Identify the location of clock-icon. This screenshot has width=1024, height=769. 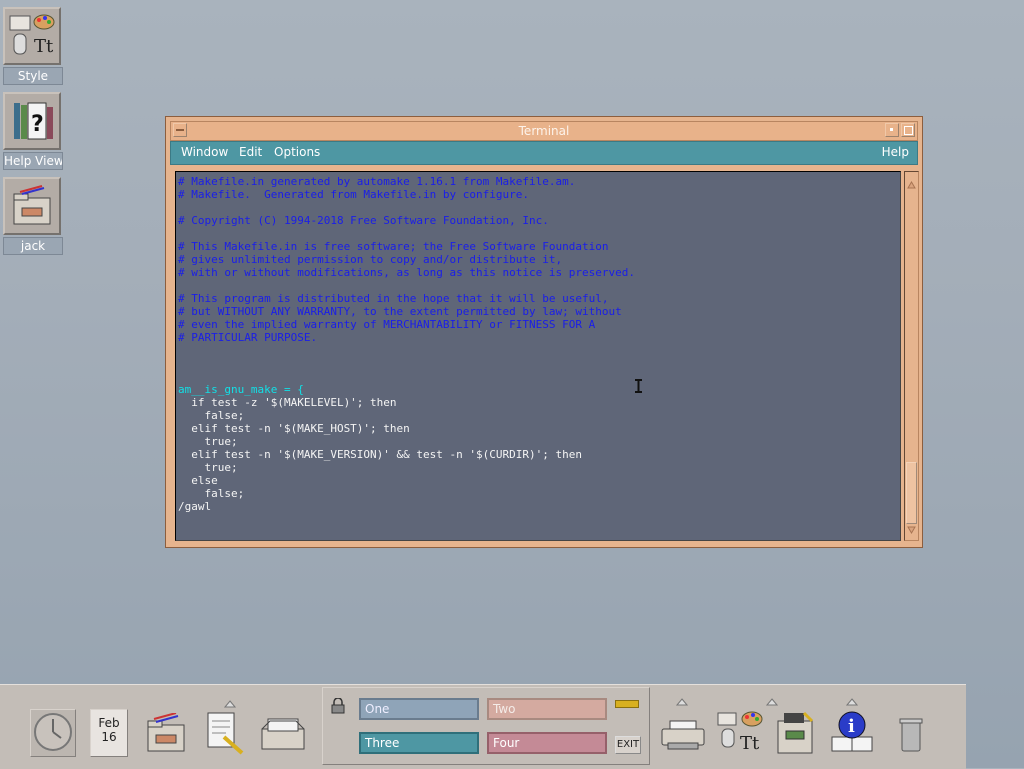
(53, 733).